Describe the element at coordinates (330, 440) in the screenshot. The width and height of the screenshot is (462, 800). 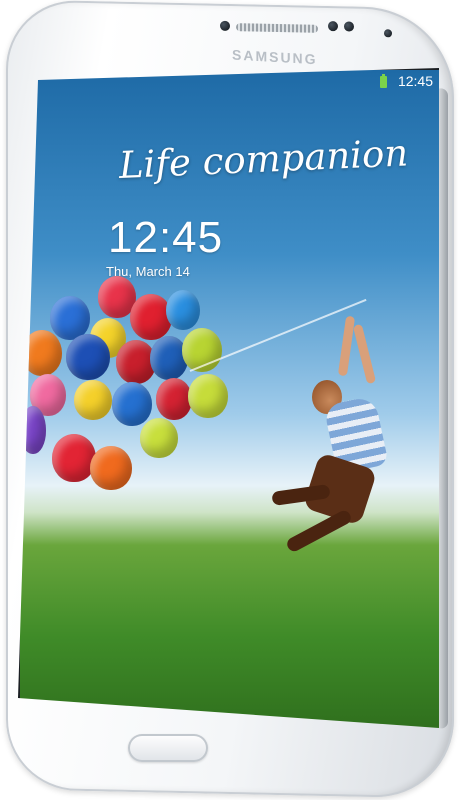
I see `jumping-child` at that location.